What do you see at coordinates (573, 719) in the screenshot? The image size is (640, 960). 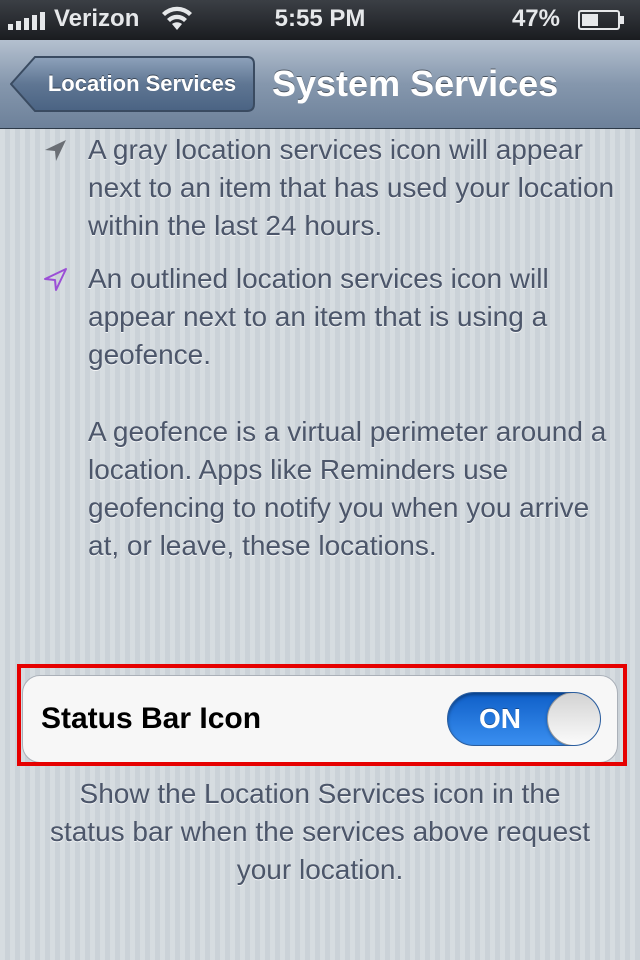 I see `toggle-knob` at bounding box center [573, 719].